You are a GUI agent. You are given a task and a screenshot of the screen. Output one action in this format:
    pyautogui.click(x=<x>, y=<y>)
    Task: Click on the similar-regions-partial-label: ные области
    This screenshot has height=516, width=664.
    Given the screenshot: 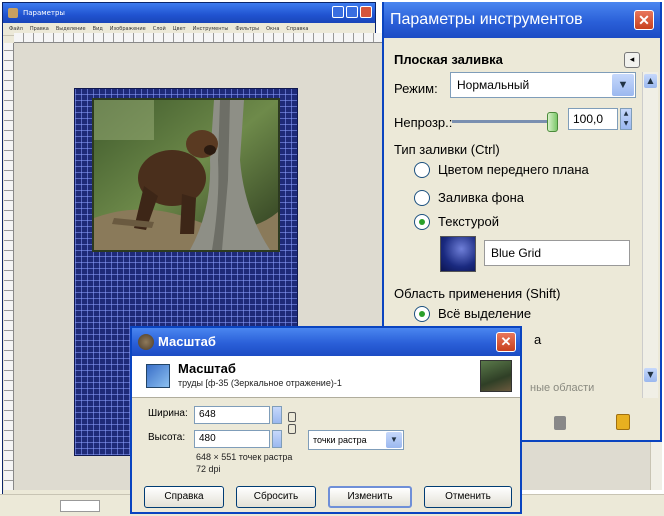 What is the action you would take?
    pyautogui.click(x=562, y=388)
    